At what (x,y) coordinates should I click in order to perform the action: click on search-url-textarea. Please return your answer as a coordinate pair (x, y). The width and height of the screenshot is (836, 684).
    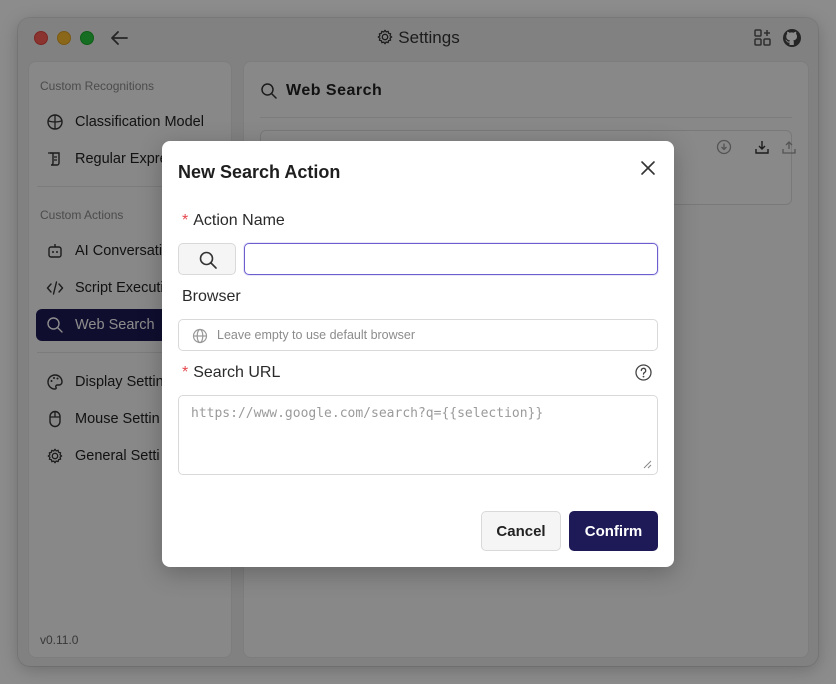
    Looking at the image, I should click on (418, 435).